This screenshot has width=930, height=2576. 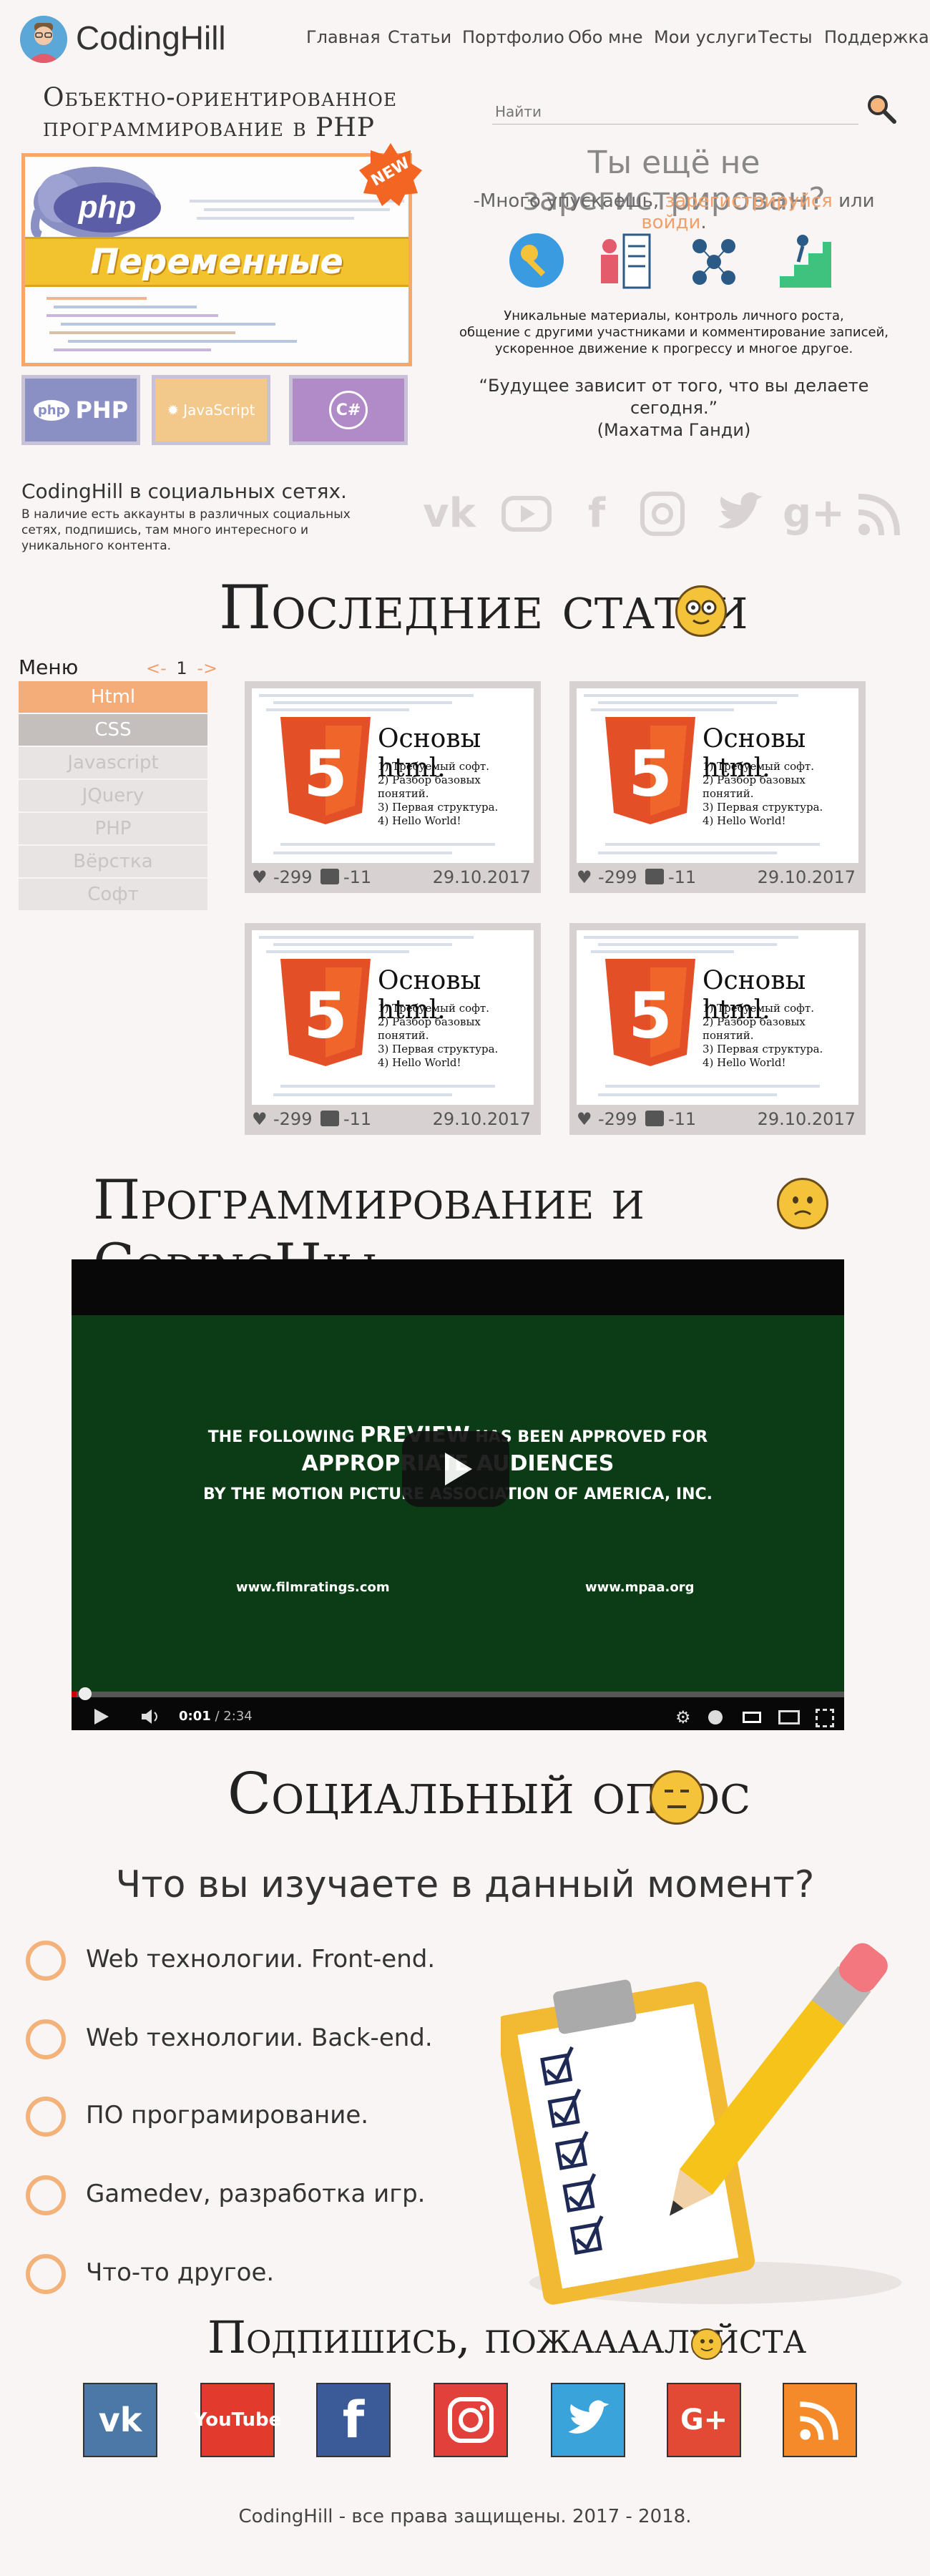 What do you see at coordinates (86, 1693) in the screenshot?
I see `seek-handle` at bounding box center [86, 1693].